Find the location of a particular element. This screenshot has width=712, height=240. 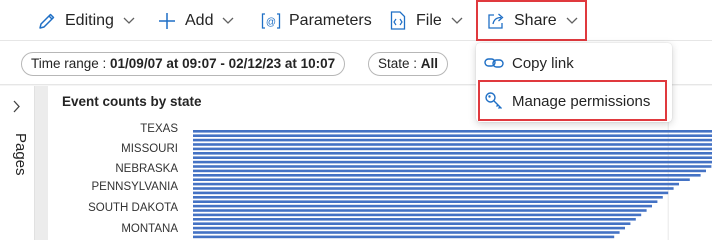

file-label: File is located at coordinates (429, 20).